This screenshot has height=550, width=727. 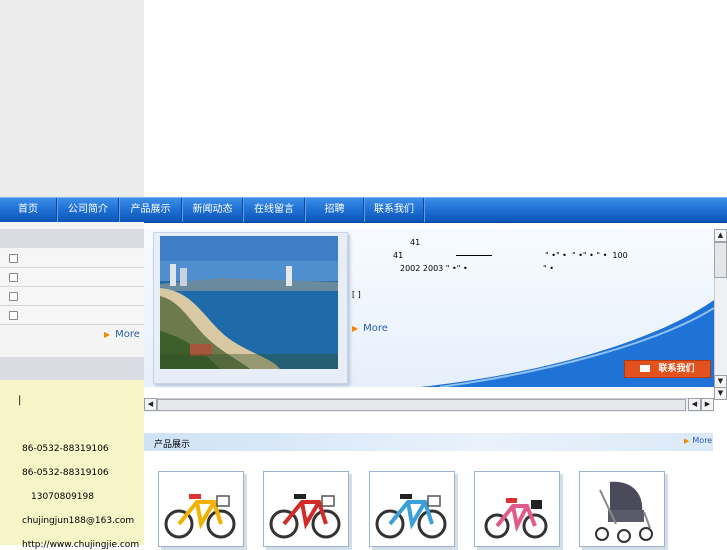 What do you see at coordinates (28, 210) in the screenshot?
I see `nav-item-home: 首页` at bounding box center [28, 210].